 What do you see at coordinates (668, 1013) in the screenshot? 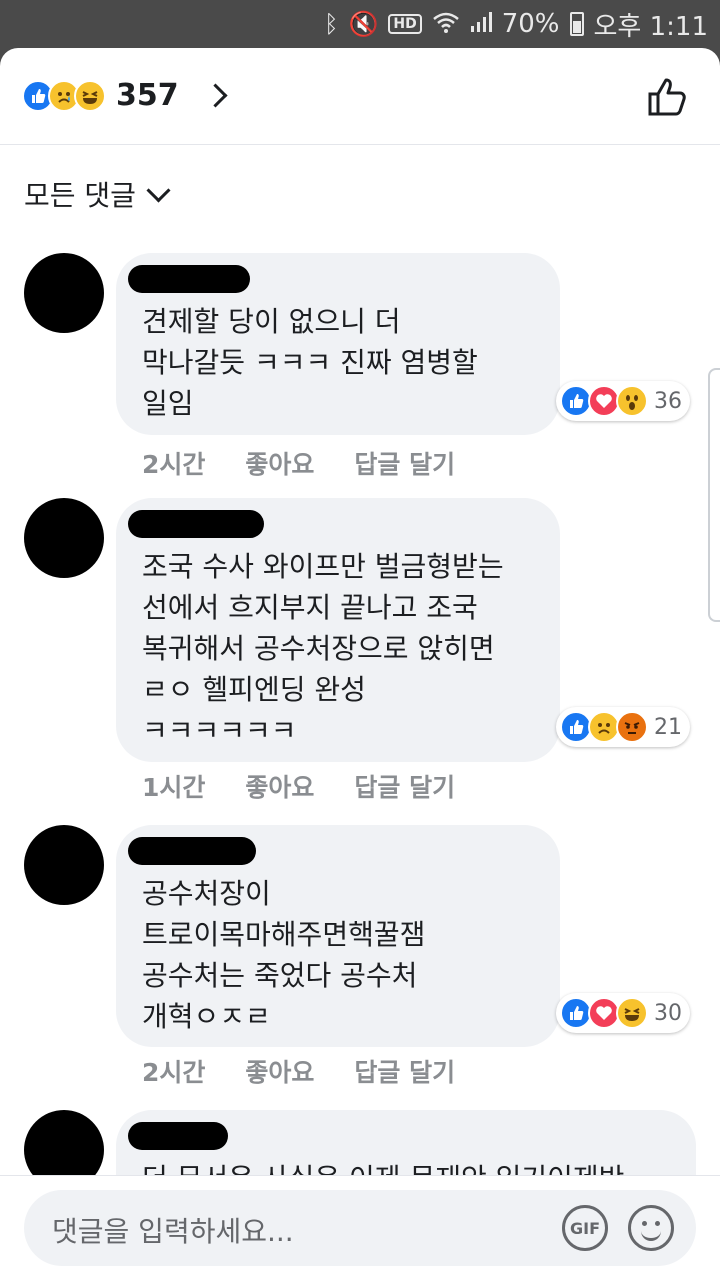
I see `reaction-count: 30` at bounding box center [668, 1013].